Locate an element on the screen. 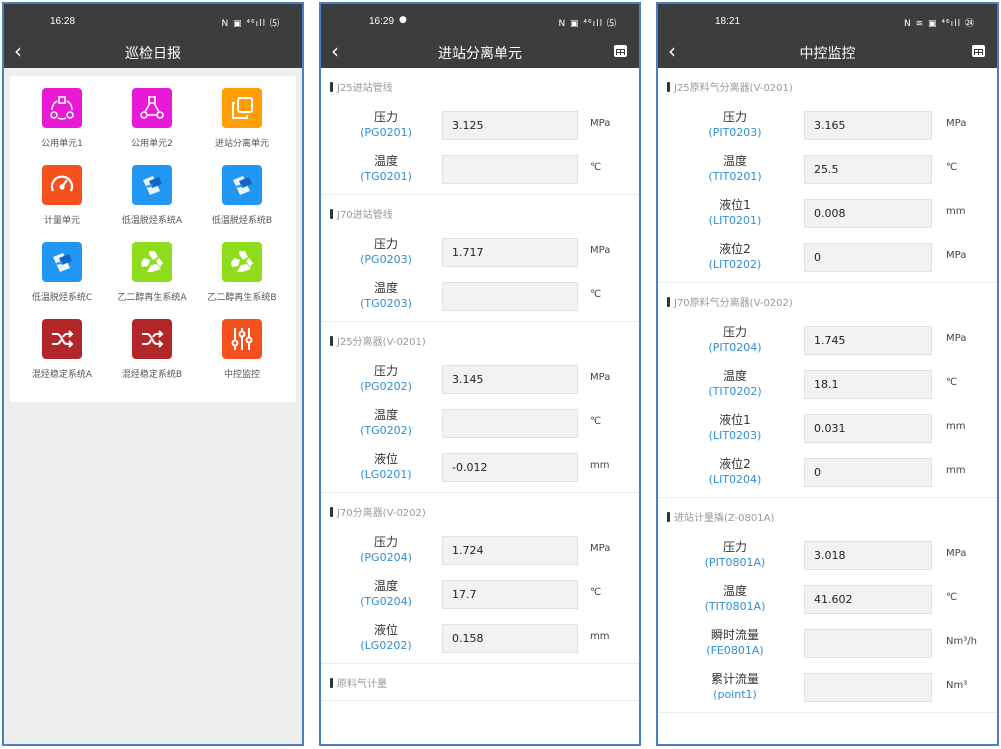 This screenshot has width=1001, height=749. unit-grid-item: 混烃稳定系统B is located at coordinates (152, 357).